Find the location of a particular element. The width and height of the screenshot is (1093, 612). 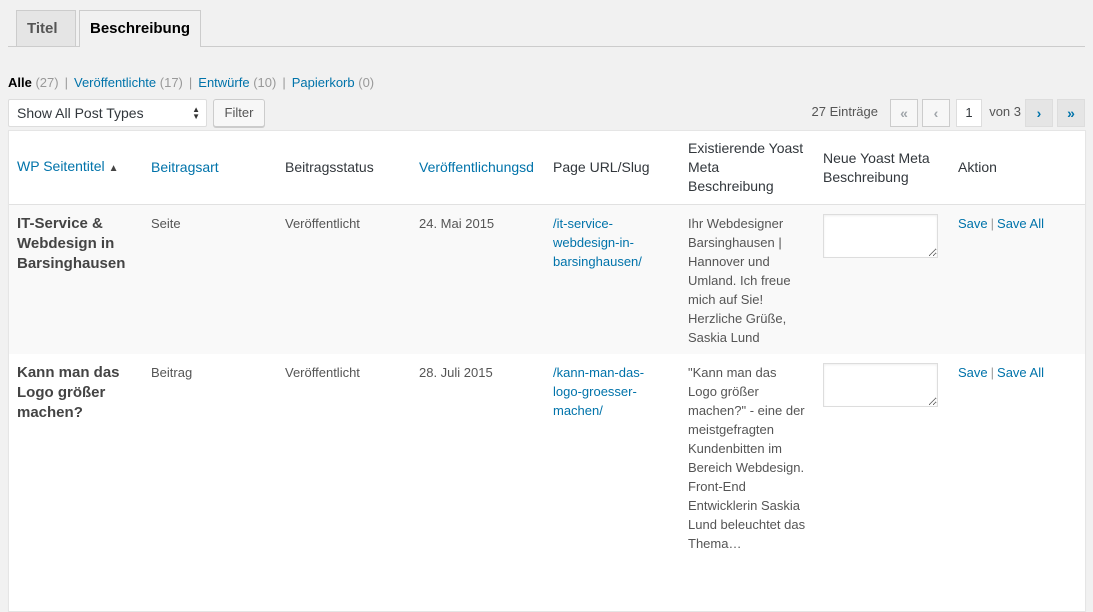

next-page-button: › is located at coordinates (1039, 113).